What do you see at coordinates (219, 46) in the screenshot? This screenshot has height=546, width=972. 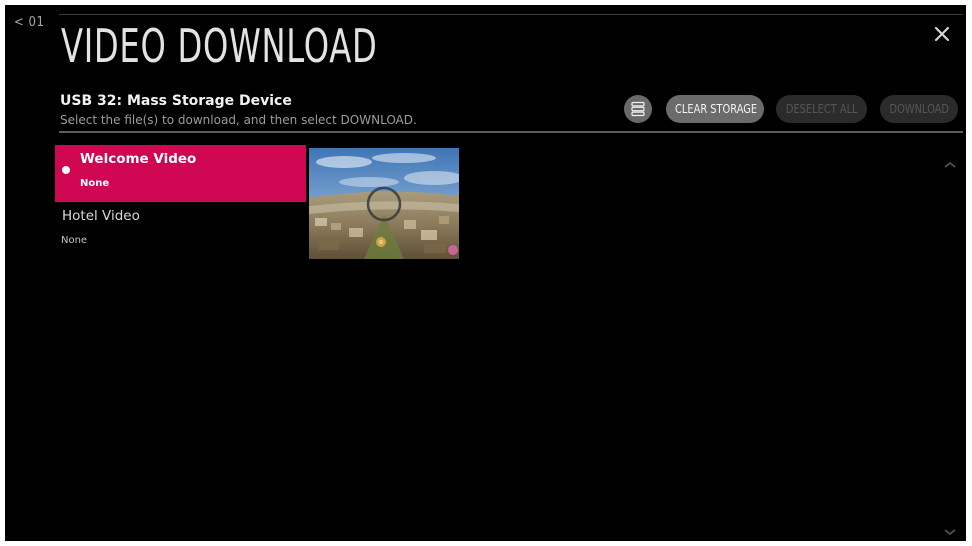 I see `page-title: VIDEO DOWNLOAD` at bounding box center [219, 46].